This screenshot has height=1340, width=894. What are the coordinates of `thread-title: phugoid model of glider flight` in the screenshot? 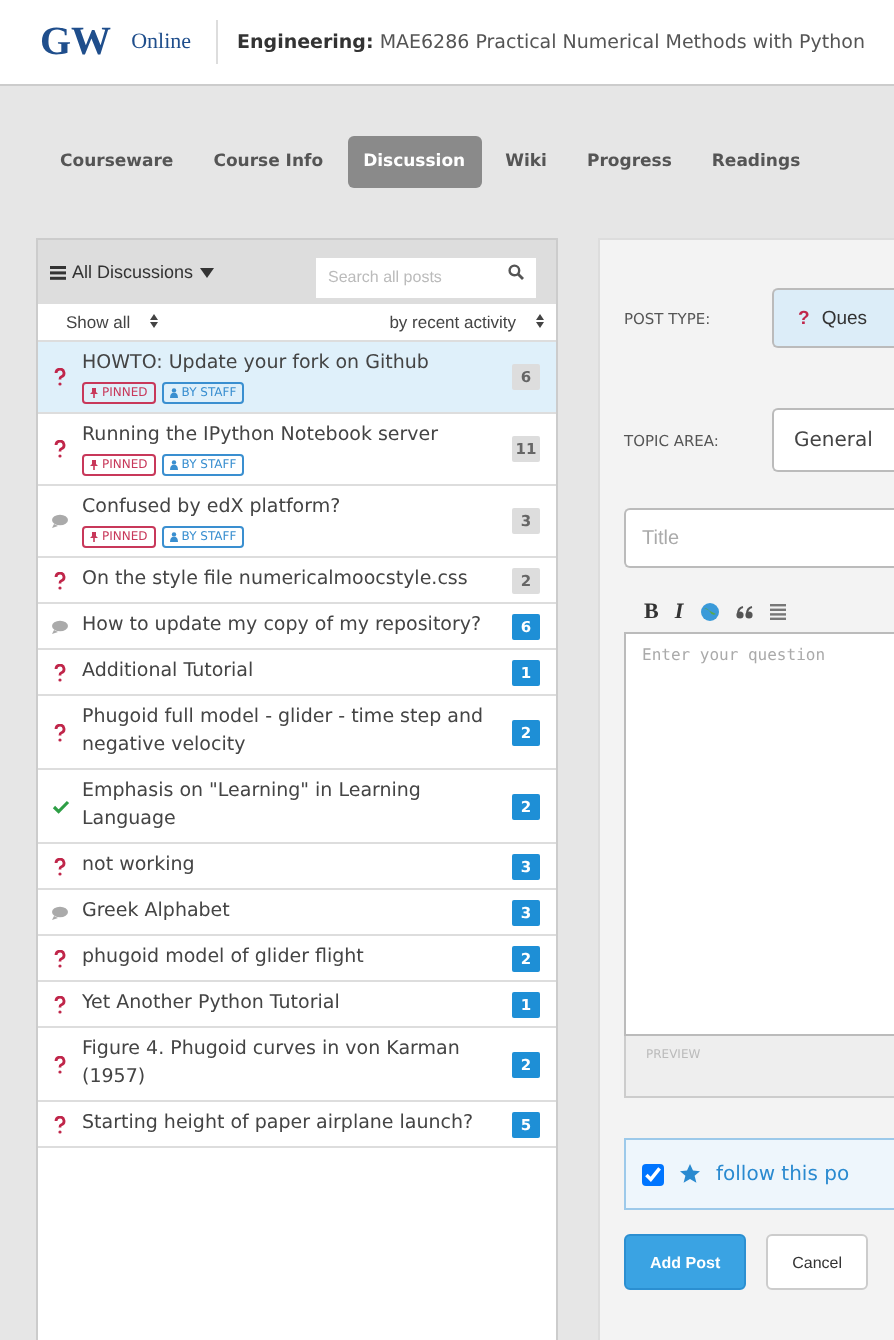 It's located at (224, 958).